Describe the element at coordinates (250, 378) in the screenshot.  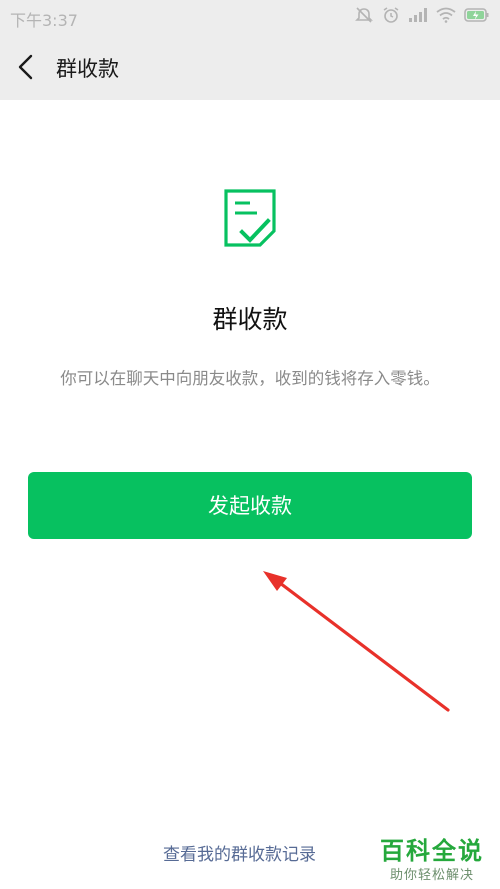
I see `description-text: 你可以在聊天中向朋友收款，收到的钱将存入零钱。` at that location.